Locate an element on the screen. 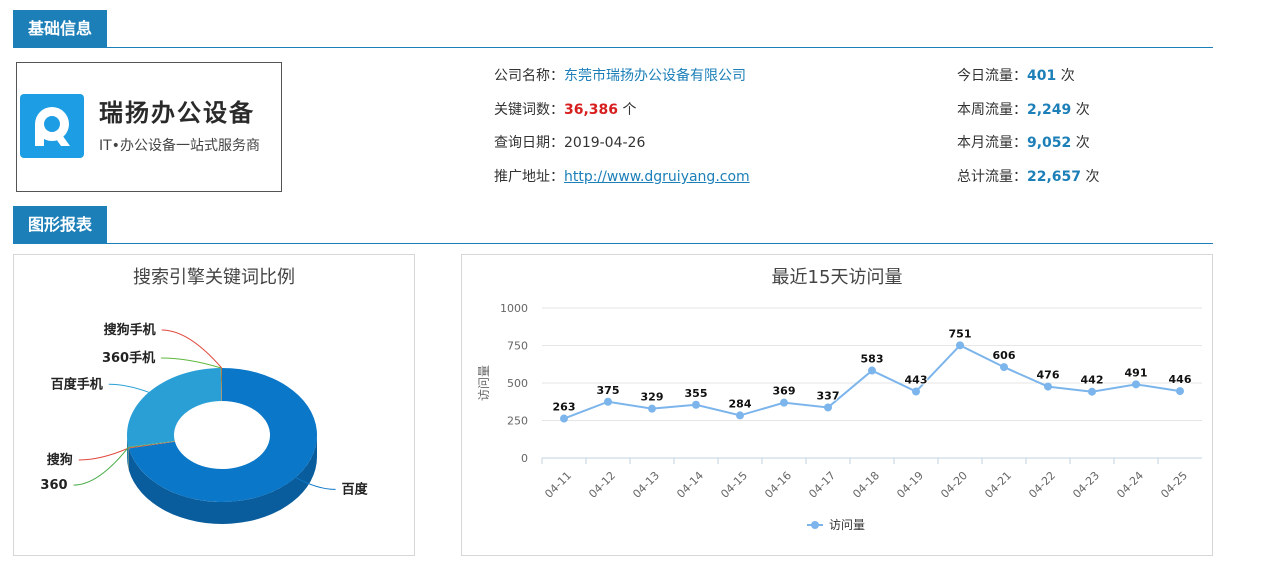  traffic-total-unit: 次 is located at coordinates (1092, 177).